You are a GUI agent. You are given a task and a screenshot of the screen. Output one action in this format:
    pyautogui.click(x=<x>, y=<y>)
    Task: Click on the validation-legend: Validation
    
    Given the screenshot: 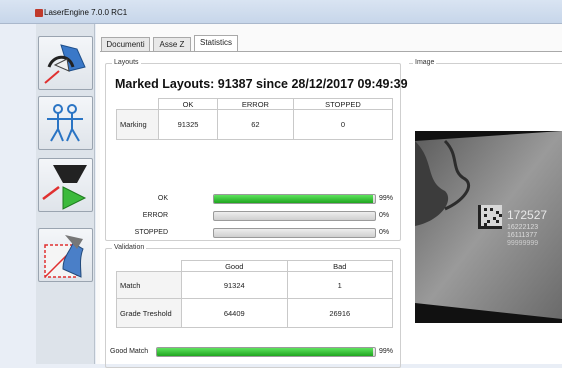 What is the action you would take?
    pyautogui.click(x=129, y=247)
    